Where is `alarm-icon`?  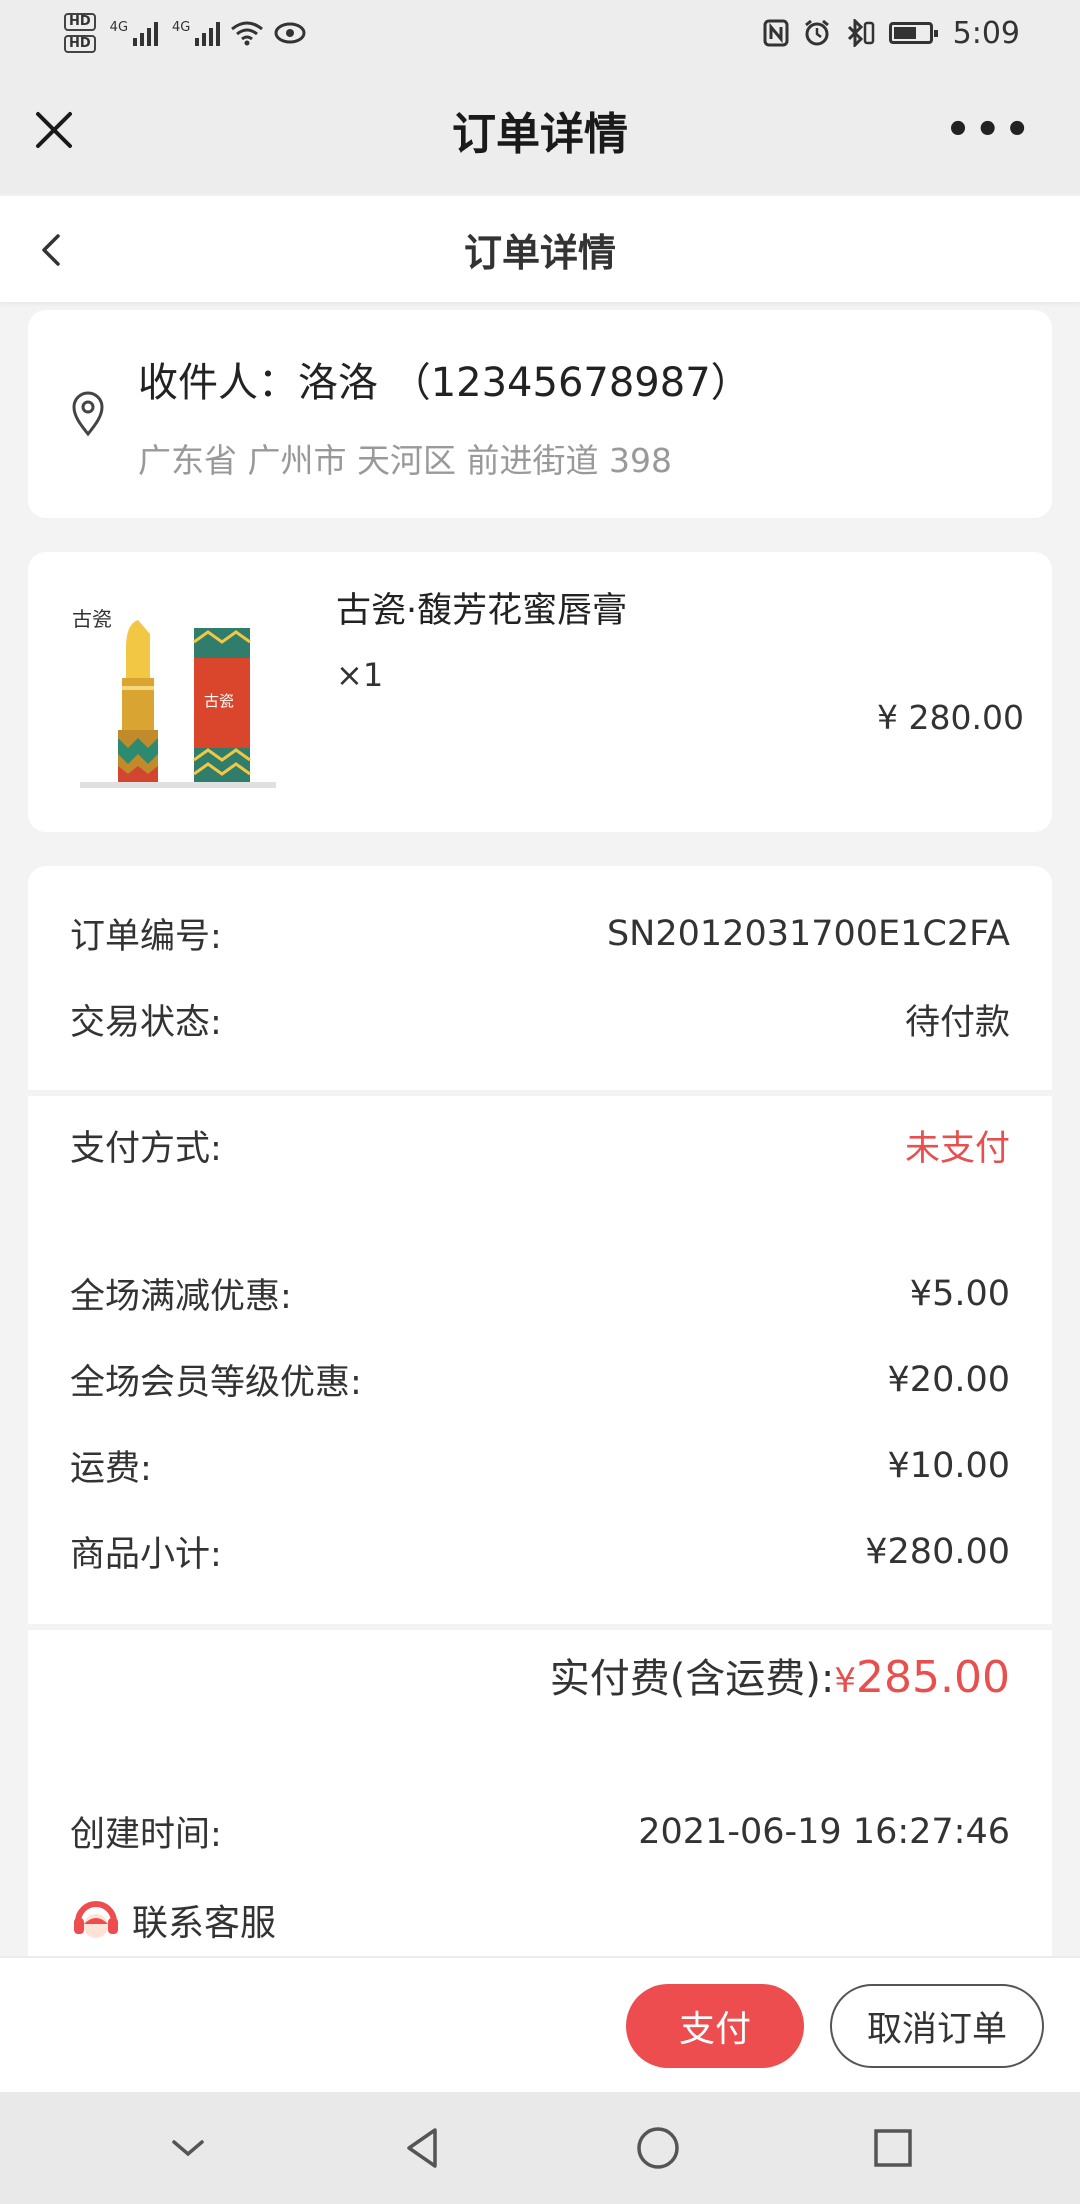
alarm-icon is located at coordinates (816, 32).